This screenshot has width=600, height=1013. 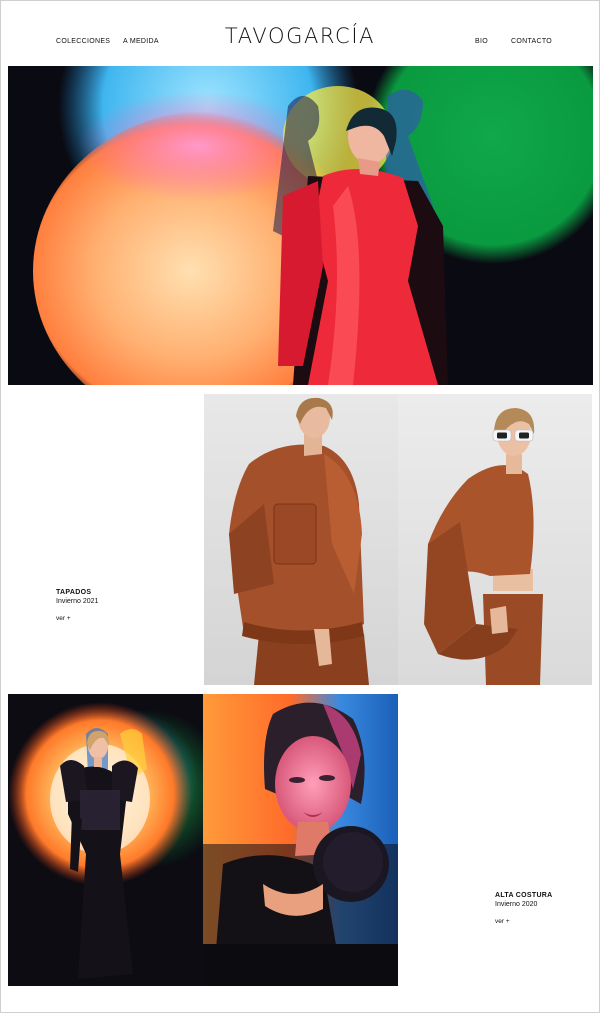 What do you see at coordinates (516, 904) in the screenshot?
I see `collection-season: Invierno 2020` at bounding box center [516, 904].